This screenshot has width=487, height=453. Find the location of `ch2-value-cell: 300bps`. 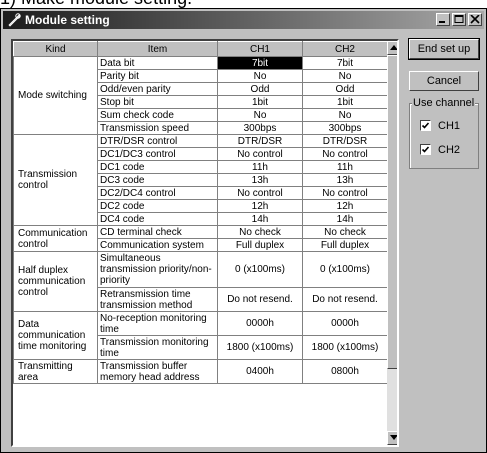

ch2-value-cell: 300bps is located at coordinates (345, 128).